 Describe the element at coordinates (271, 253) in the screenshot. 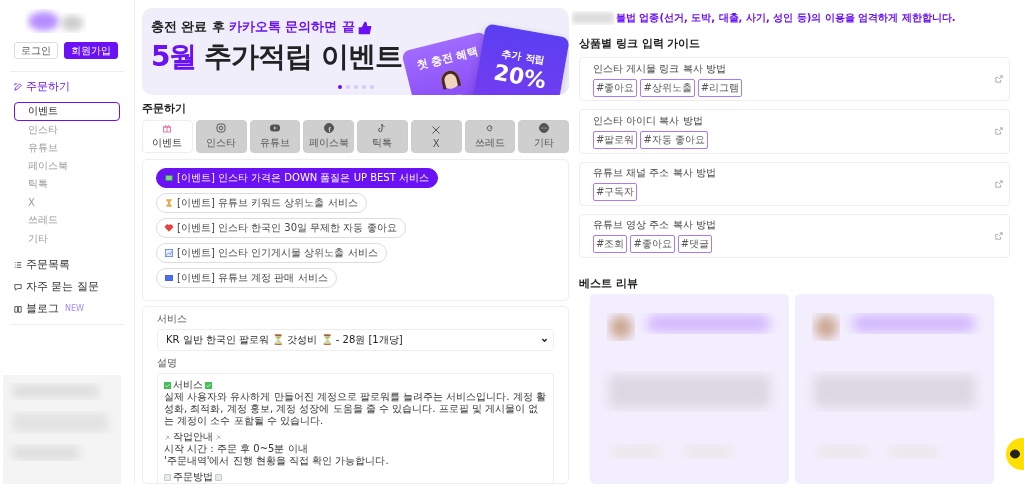

I see `service-chip: [이벤트] 인스타 인기게시물 상위노출 서비스` at that location.